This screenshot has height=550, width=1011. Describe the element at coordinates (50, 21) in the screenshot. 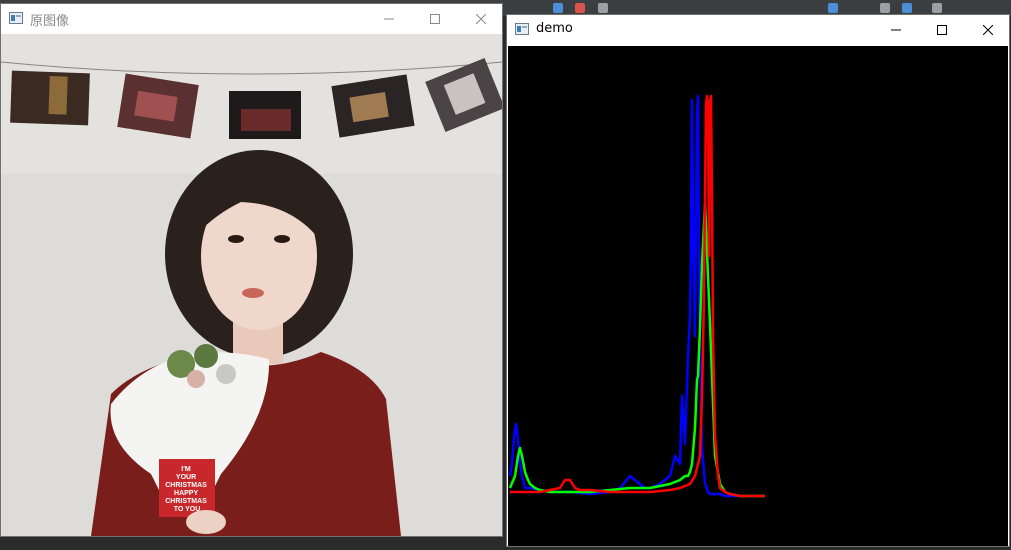

I see `original-image-window-title: 原图像` at that location.